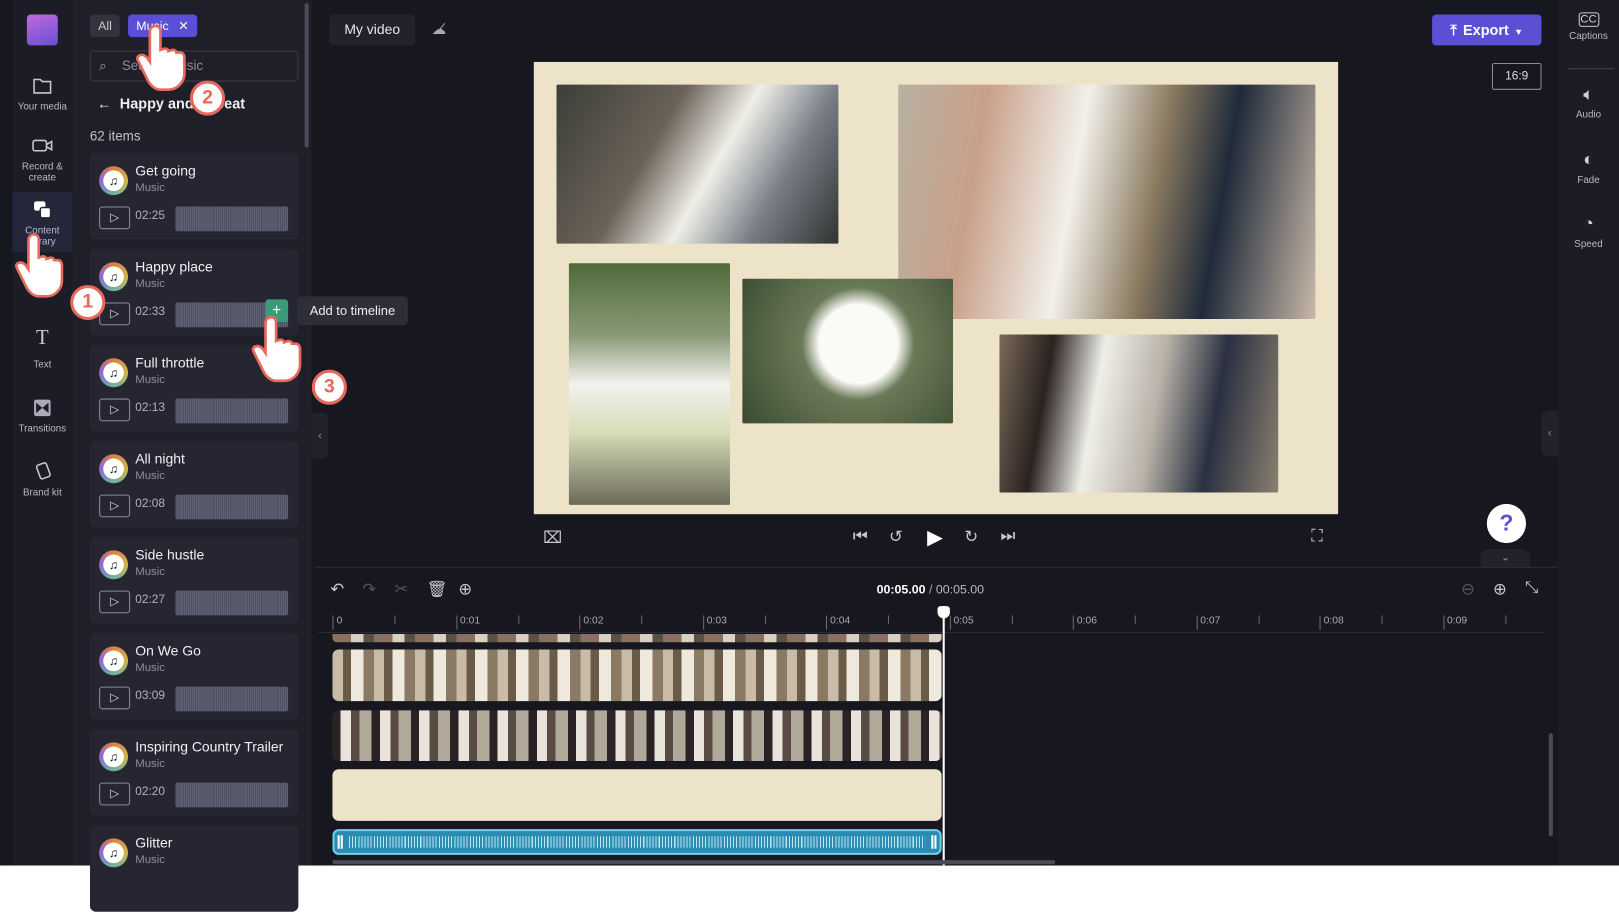  What do you see at coordinates (1588, 168) in the screenshot?
I see `rail-fade: ◐ Fade` at bounding box center [1588, 168].